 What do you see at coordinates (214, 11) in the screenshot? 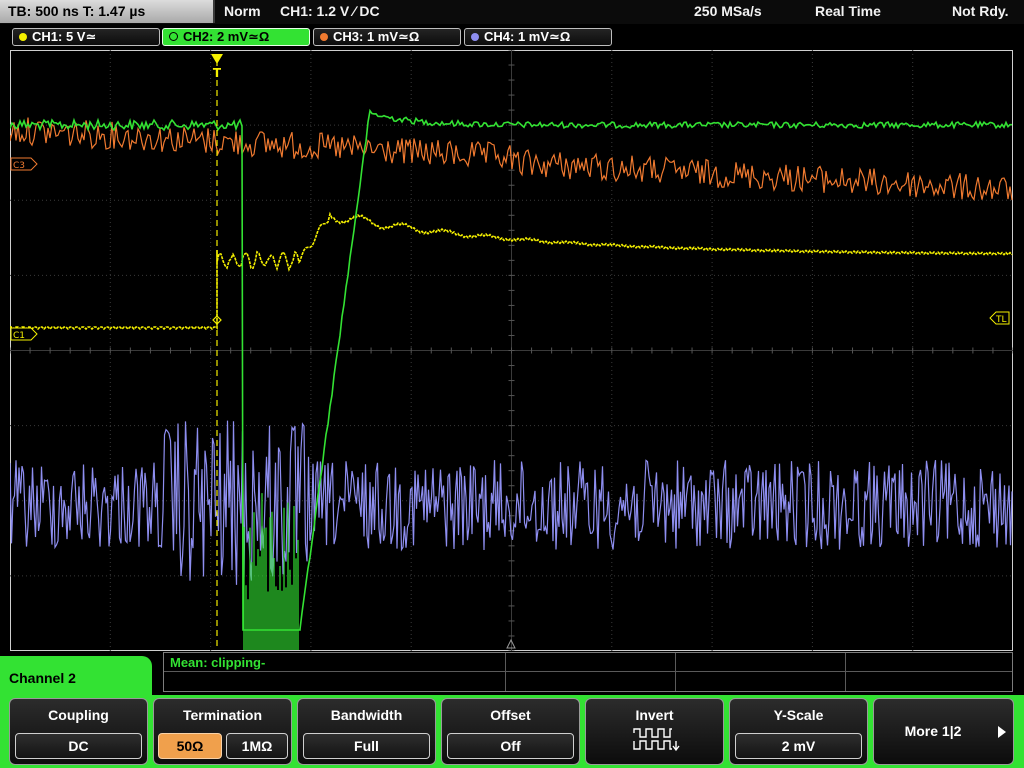
I see `divider` at bounding box center [214, 11].